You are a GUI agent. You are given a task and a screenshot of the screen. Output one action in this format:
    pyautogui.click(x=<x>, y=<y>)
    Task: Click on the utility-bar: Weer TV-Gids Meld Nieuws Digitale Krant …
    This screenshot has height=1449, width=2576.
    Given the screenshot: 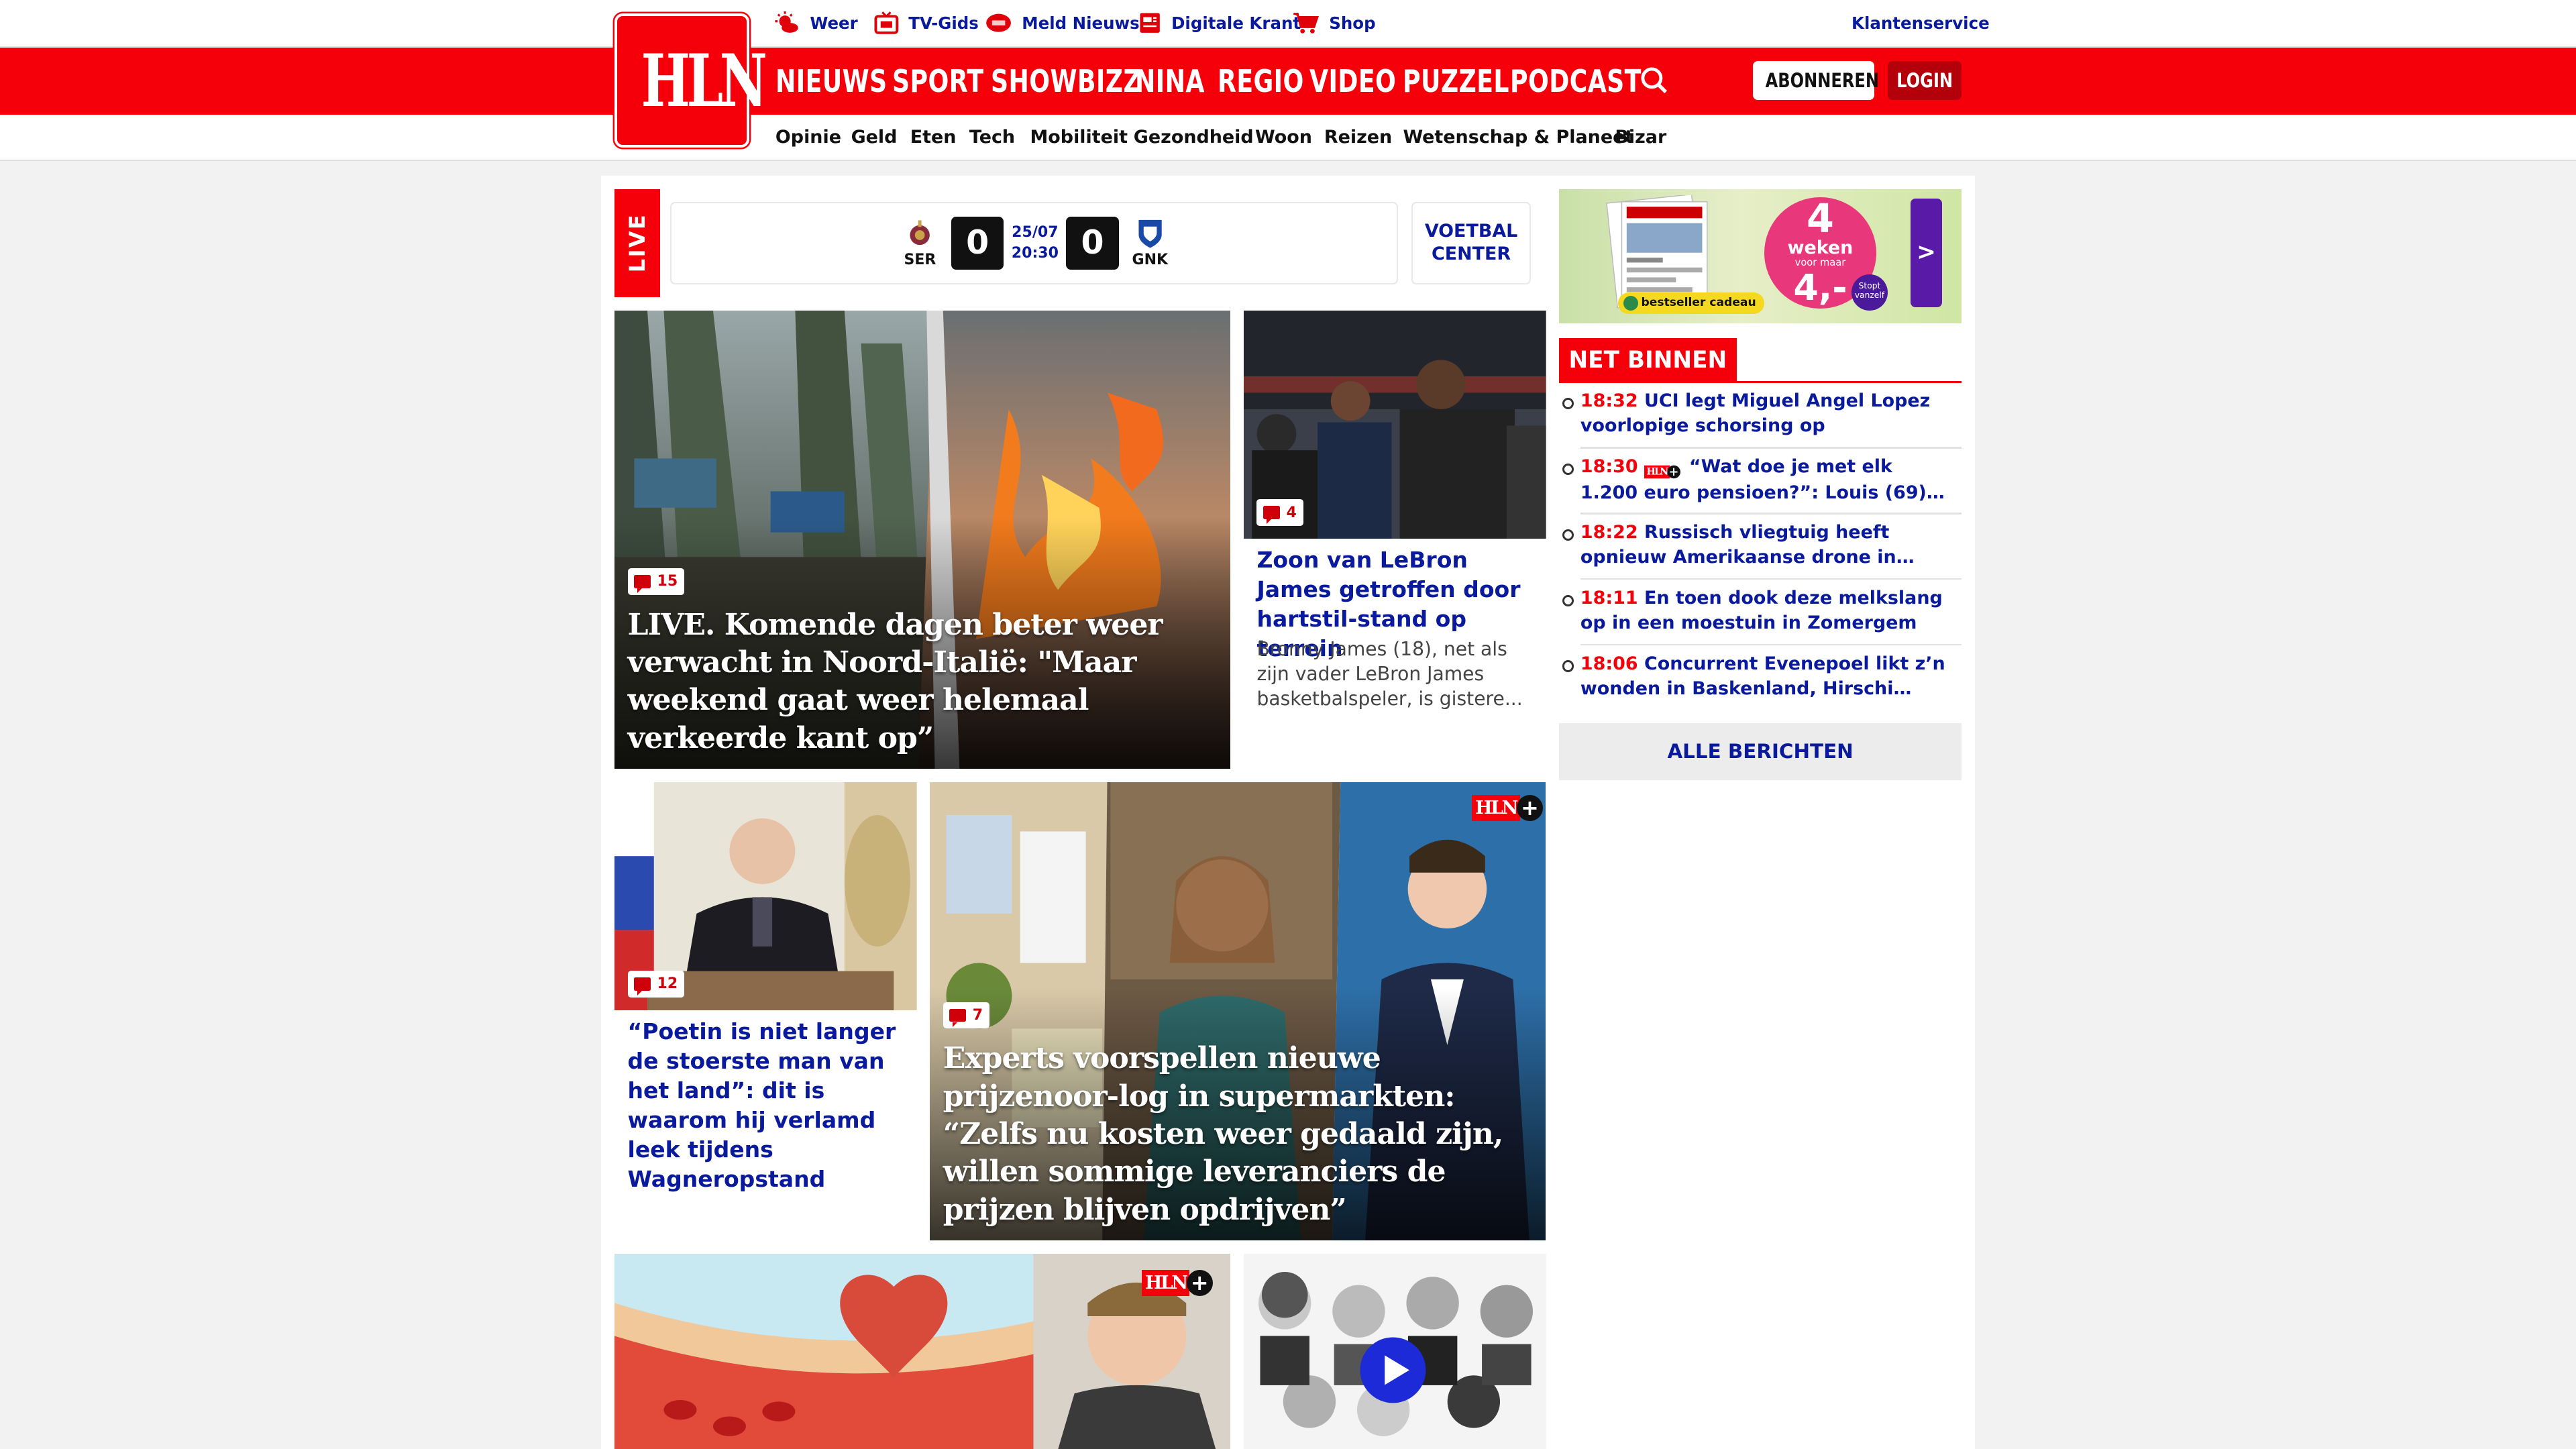 What is the action you would take?
    pyautogui.click(x=1288, y=24)
    